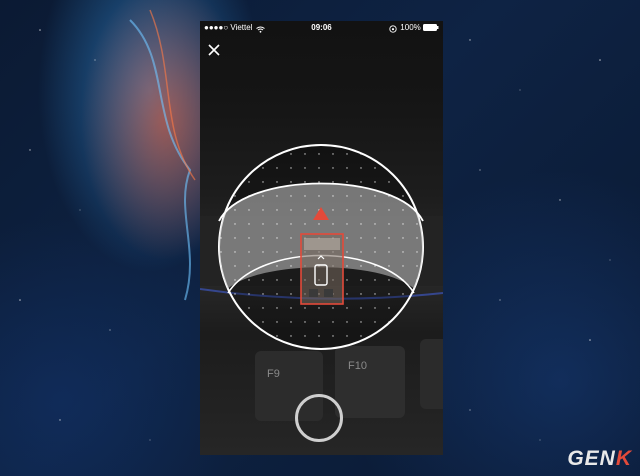 The height and width of the screenshot is (476, 640). I want to click on panorama-guide, so click(321, 247).